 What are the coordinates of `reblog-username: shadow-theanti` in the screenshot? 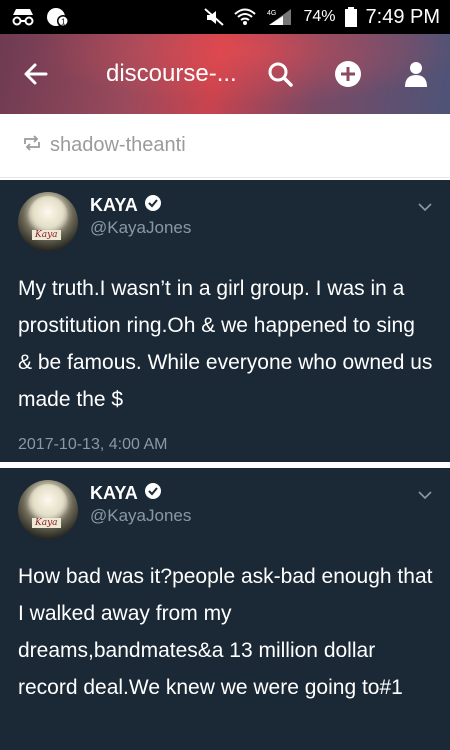 It's located at (118, 145).